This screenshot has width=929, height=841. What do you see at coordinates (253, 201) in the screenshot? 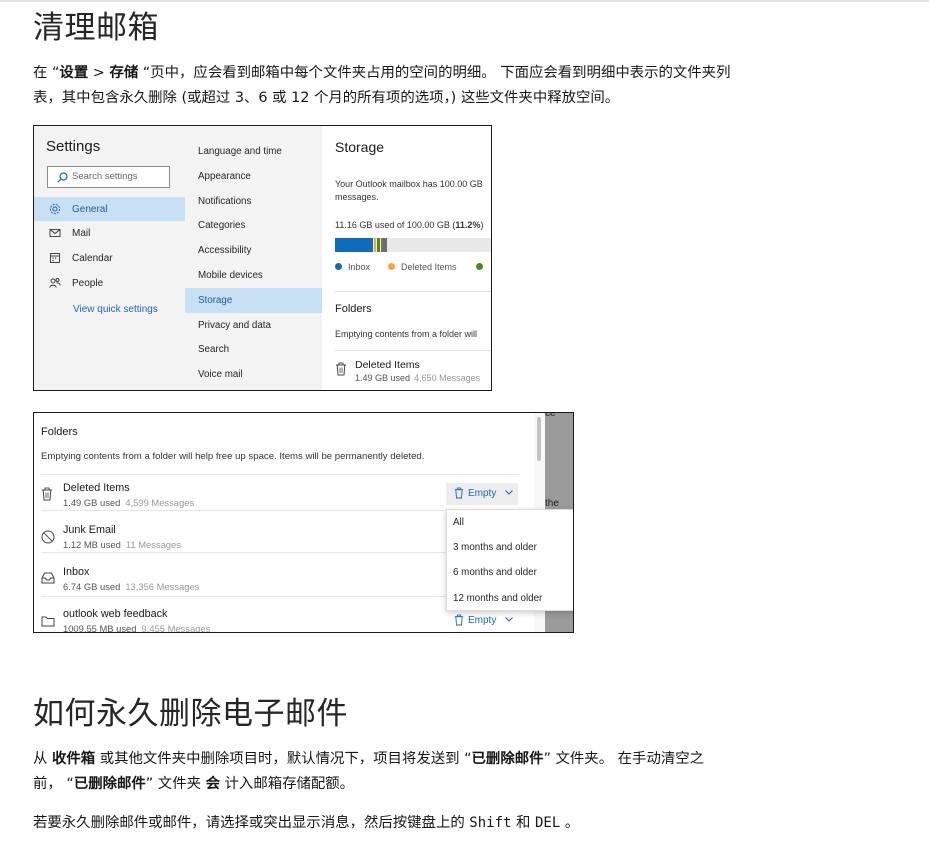
I see `subnav-item: Notifications` at bounding box center [253, 201].